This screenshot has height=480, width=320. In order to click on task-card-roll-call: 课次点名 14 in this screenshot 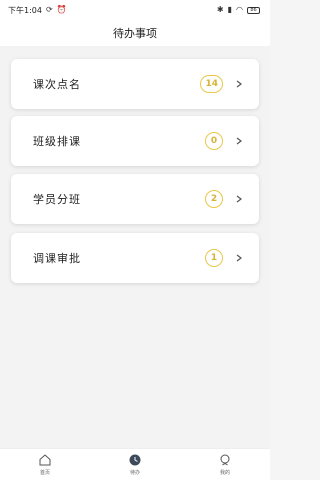, I will do `click(135, 84)`.